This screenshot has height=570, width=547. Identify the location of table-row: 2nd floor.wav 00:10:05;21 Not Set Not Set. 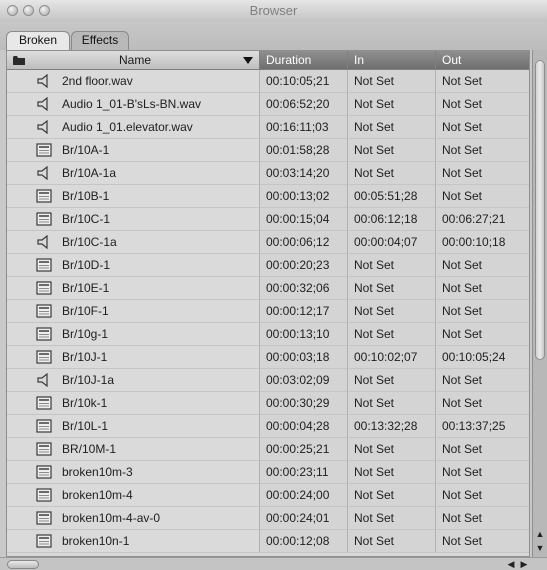
(268, 81).